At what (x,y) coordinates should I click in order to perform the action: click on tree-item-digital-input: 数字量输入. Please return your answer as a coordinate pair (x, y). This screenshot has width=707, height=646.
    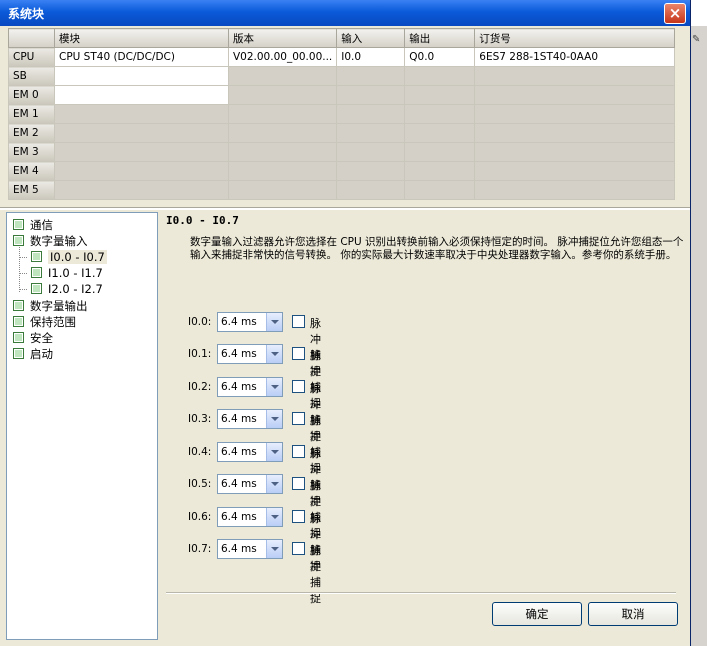
    Looking at the image, I should click on (50, 241).